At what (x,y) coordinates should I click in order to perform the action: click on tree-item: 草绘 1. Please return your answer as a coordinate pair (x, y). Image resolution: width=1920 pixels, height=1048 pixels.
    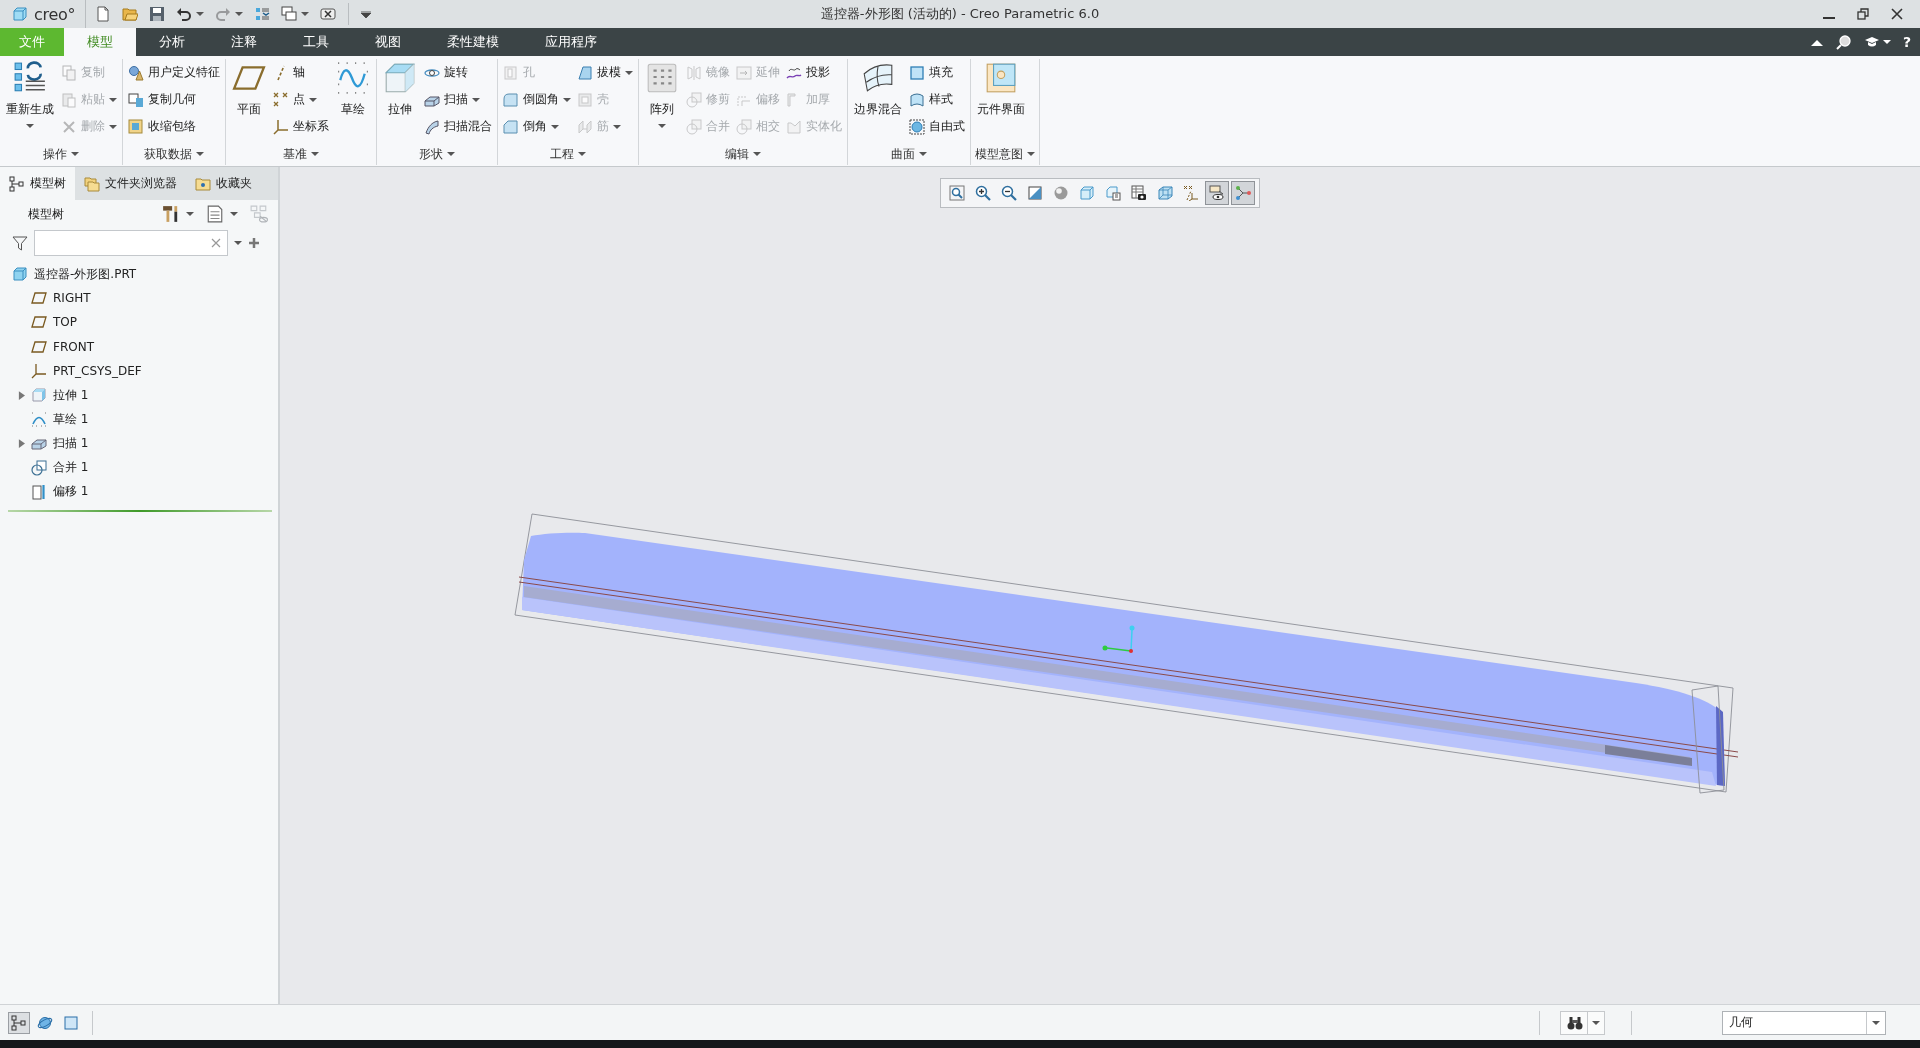
    Looking at the image, I should click on (71, 419).